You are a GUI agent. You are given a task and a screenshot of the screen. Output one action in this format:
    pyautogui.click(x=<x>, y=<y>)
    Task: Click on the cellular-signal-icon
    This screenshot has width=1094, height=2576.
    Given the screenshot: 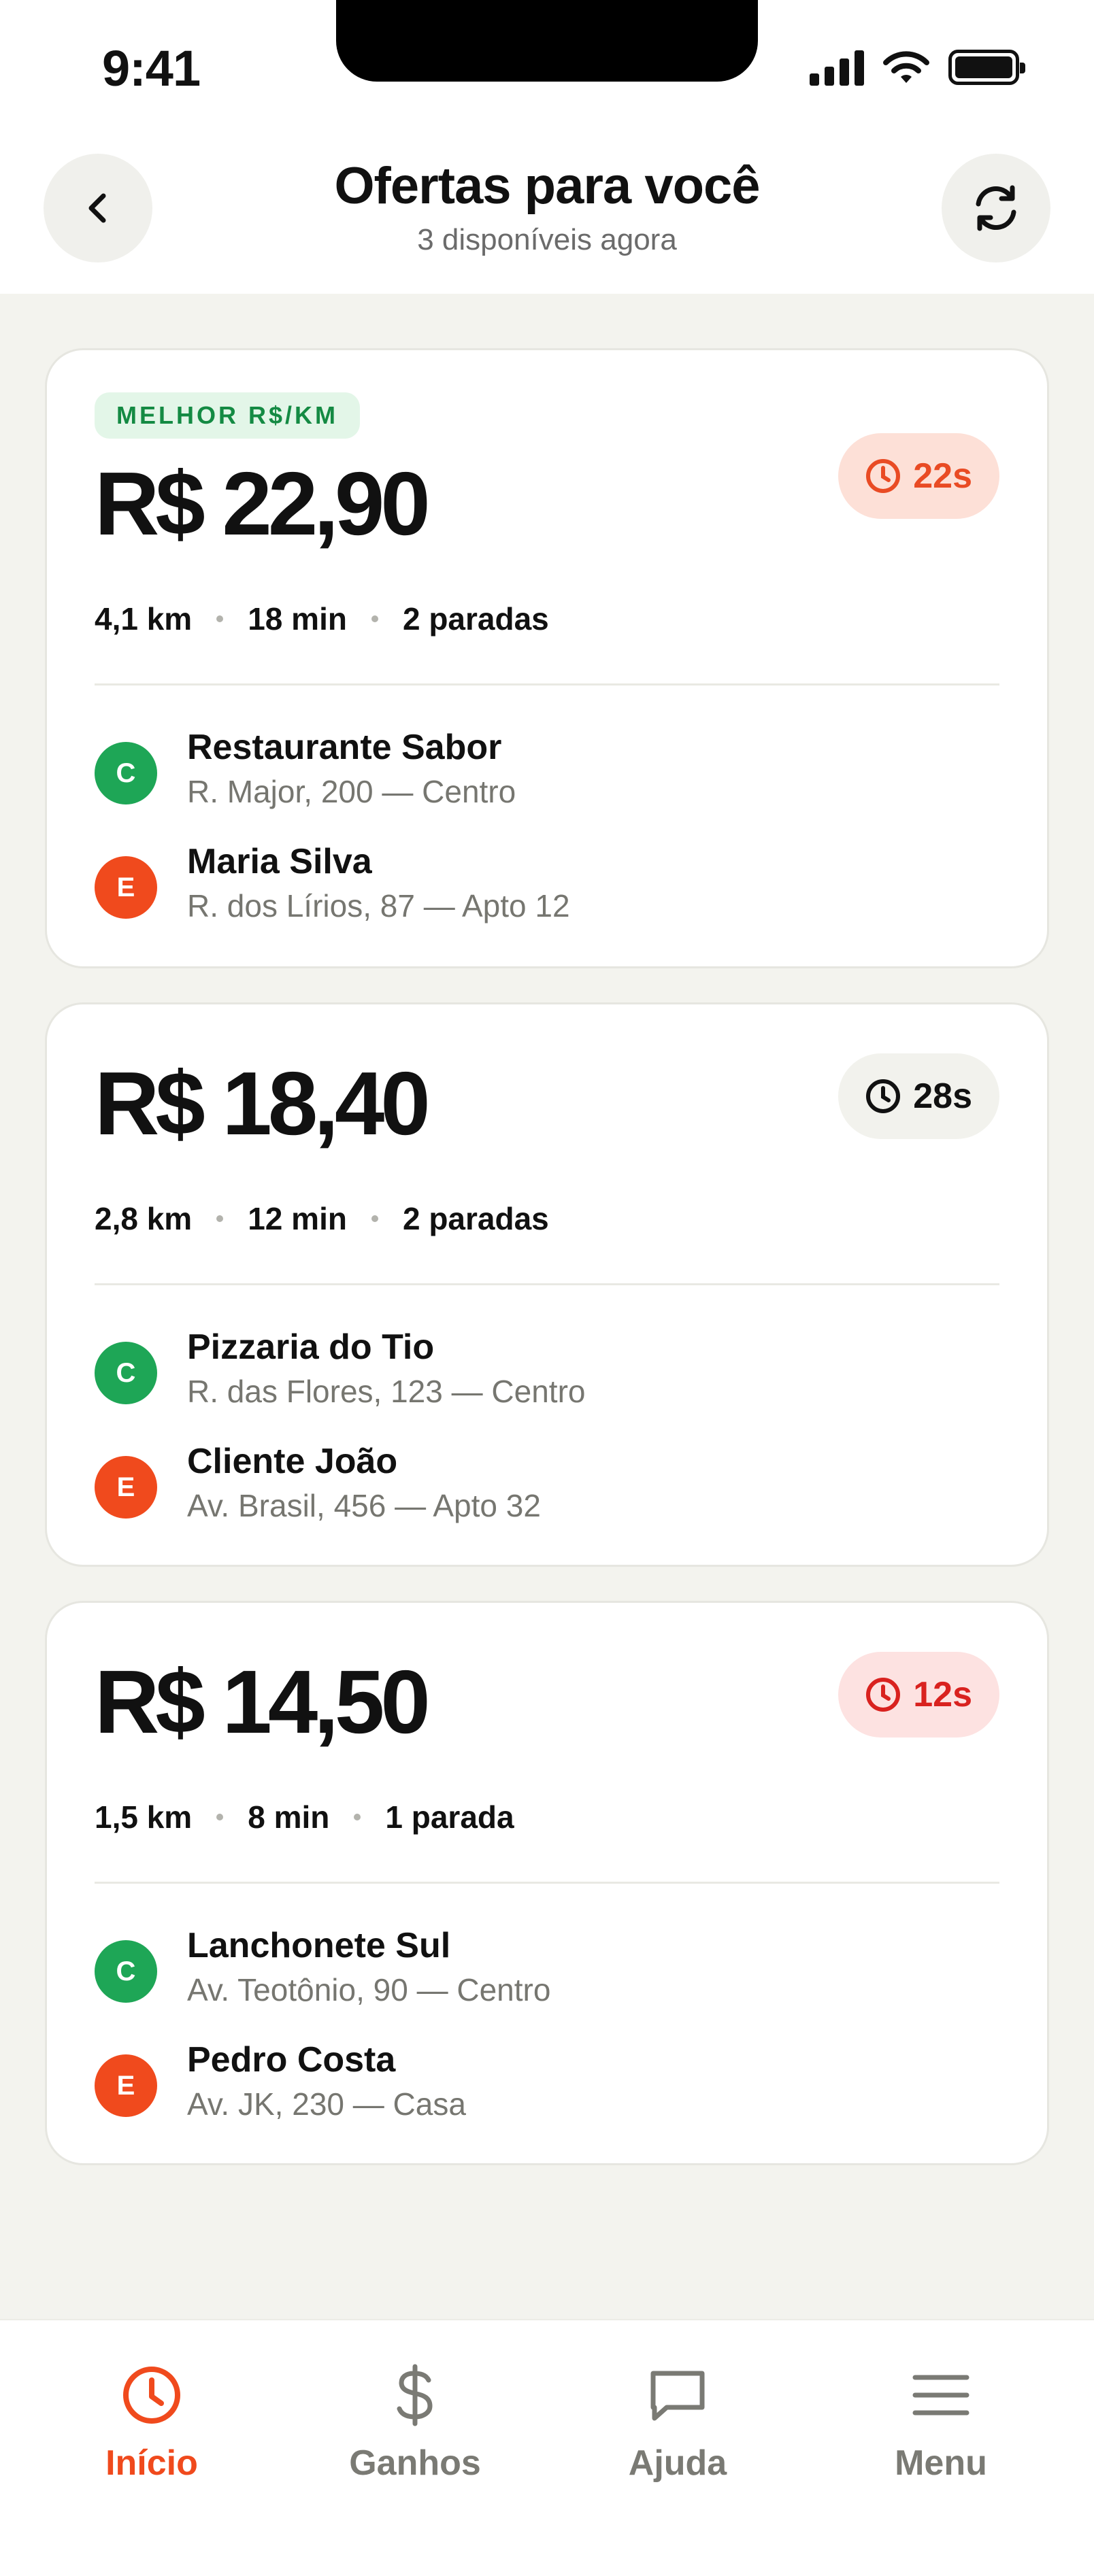 What is the action you would take?
    pyautogui.click(x=837, y=67)
    